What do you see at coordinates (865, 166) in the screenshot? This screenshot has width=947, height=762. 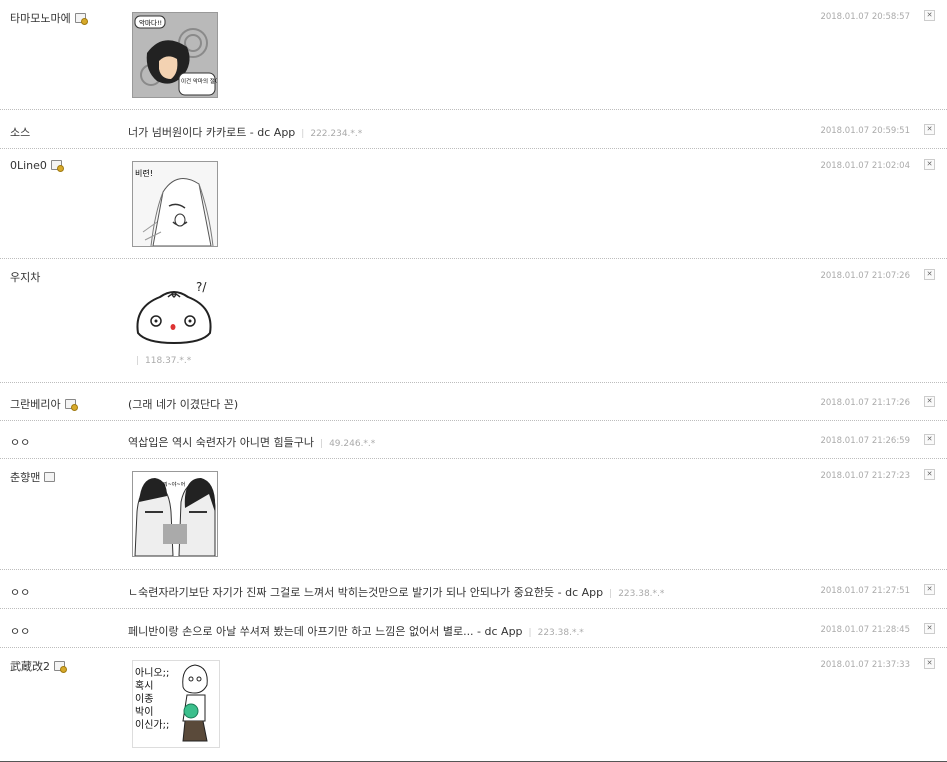 I see `comment-timestamp: 2018.01.07 21:02:04` at bounding box center [865, 166].